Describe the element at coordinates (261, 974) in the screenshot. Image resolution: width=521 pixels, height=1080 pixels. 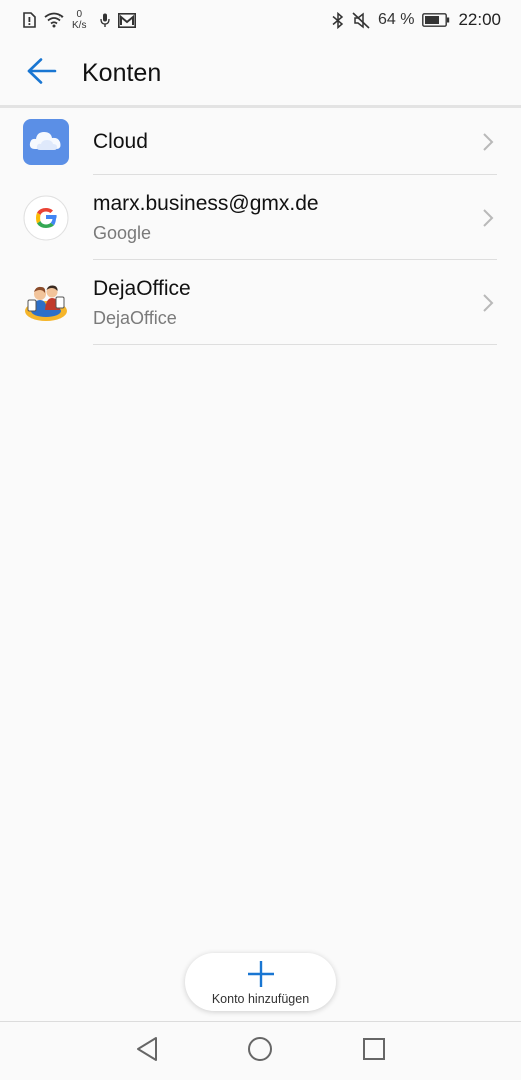
I see `plus-icon` at that location.